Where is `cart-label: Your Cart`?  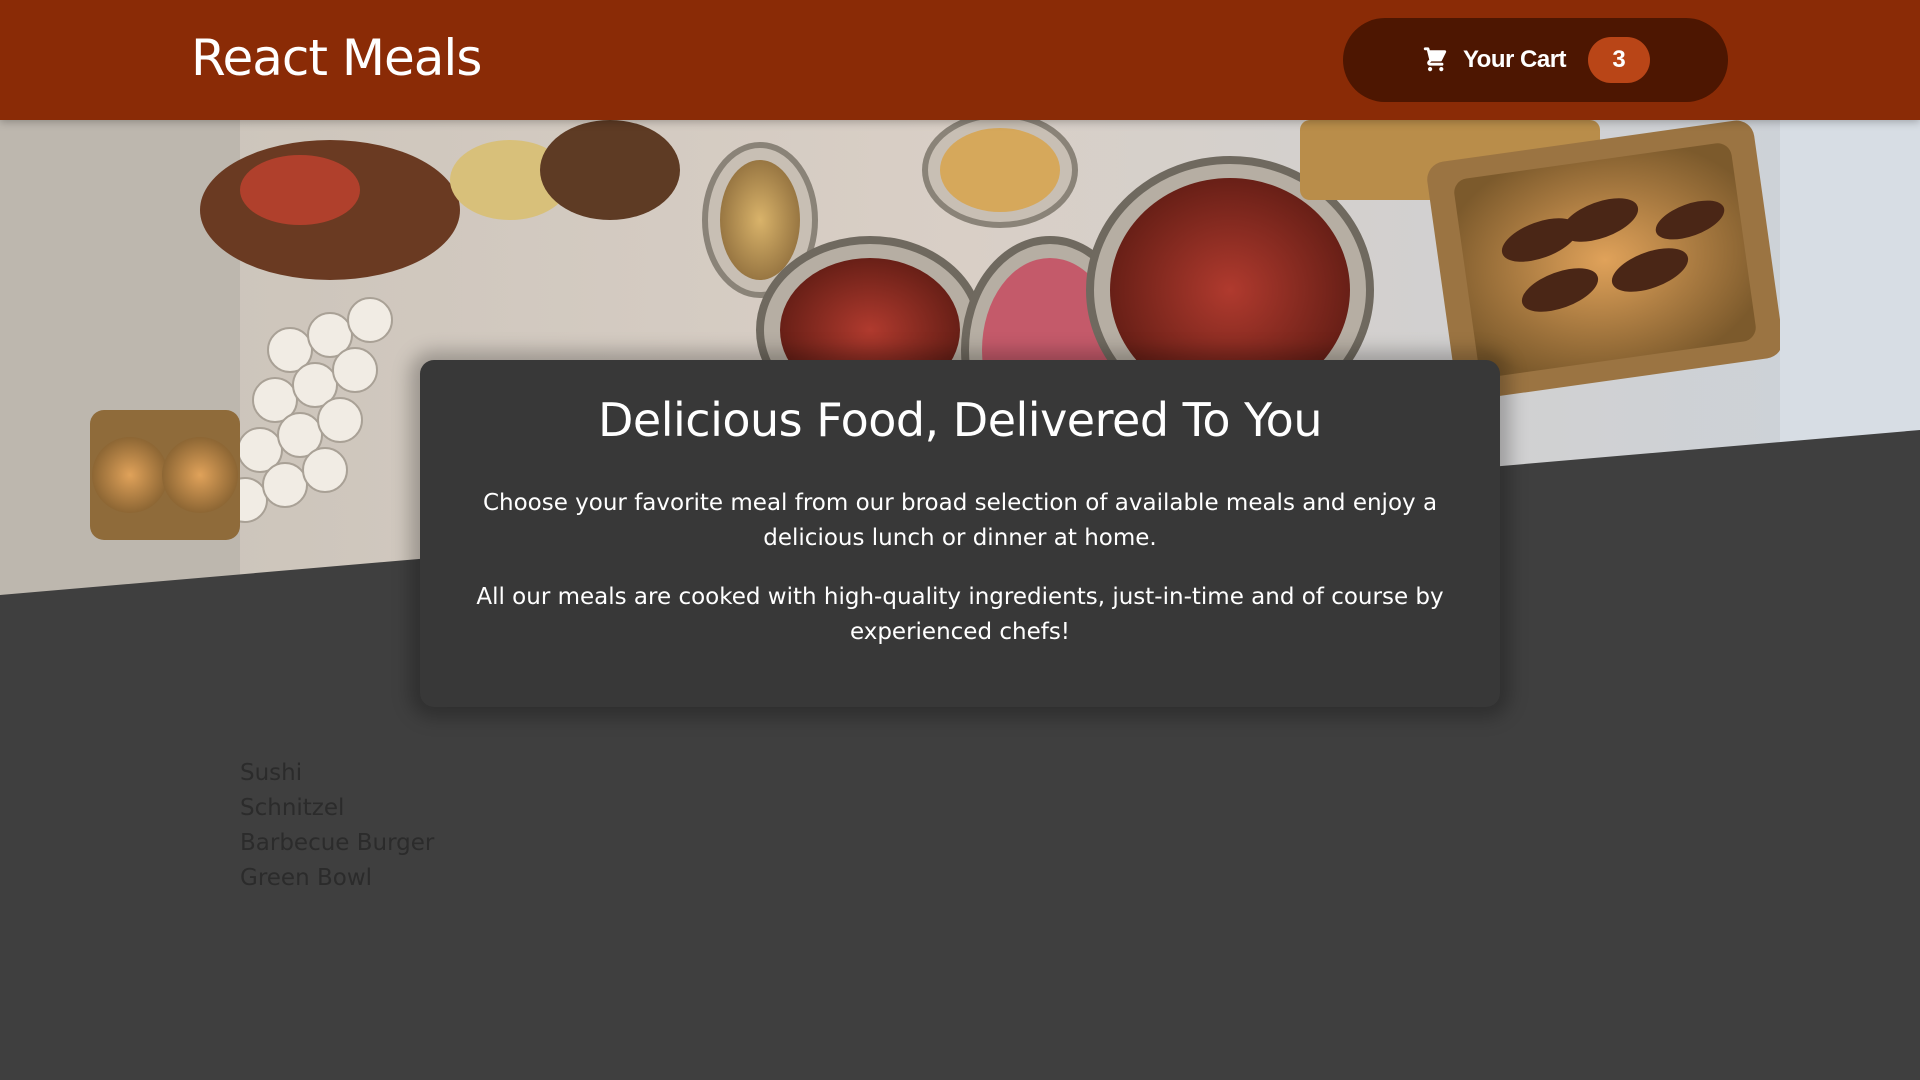
cart-label: Your Cart is located at coordinates (1514, 59).